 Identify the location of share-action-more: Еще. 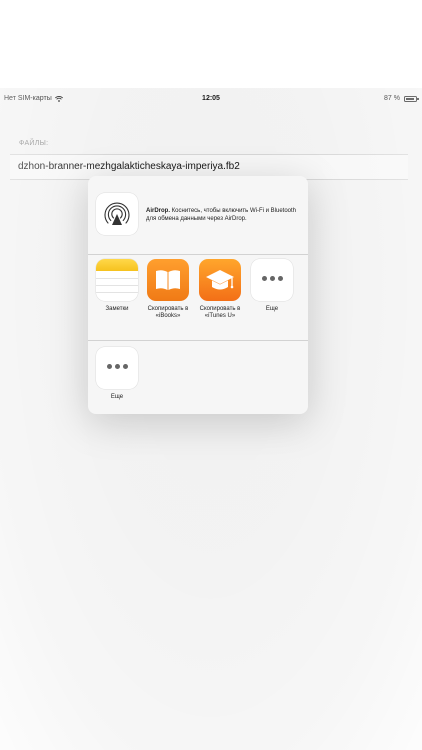
(117, 374).